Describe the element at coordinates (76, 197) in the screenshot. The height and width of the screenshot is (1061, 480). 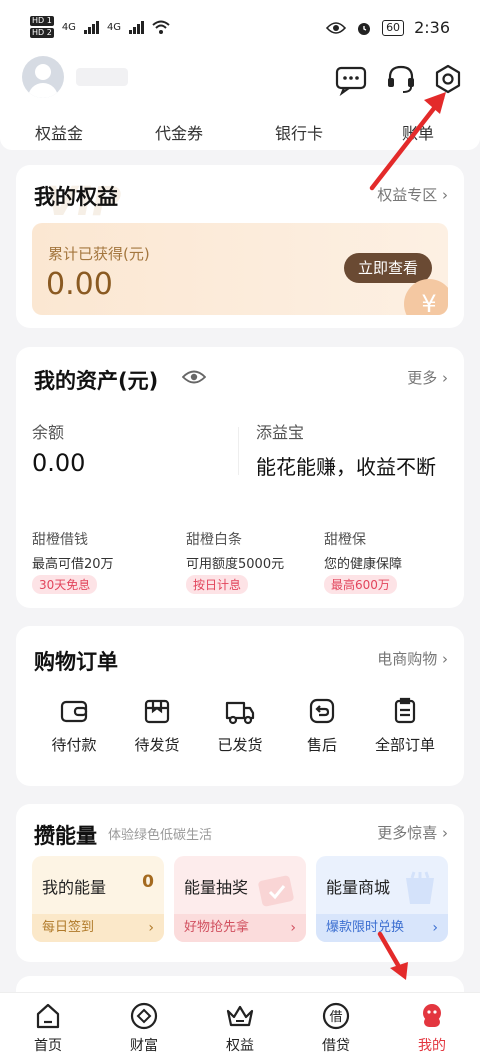
I see `rights-card-title: 我的权益` at that location.